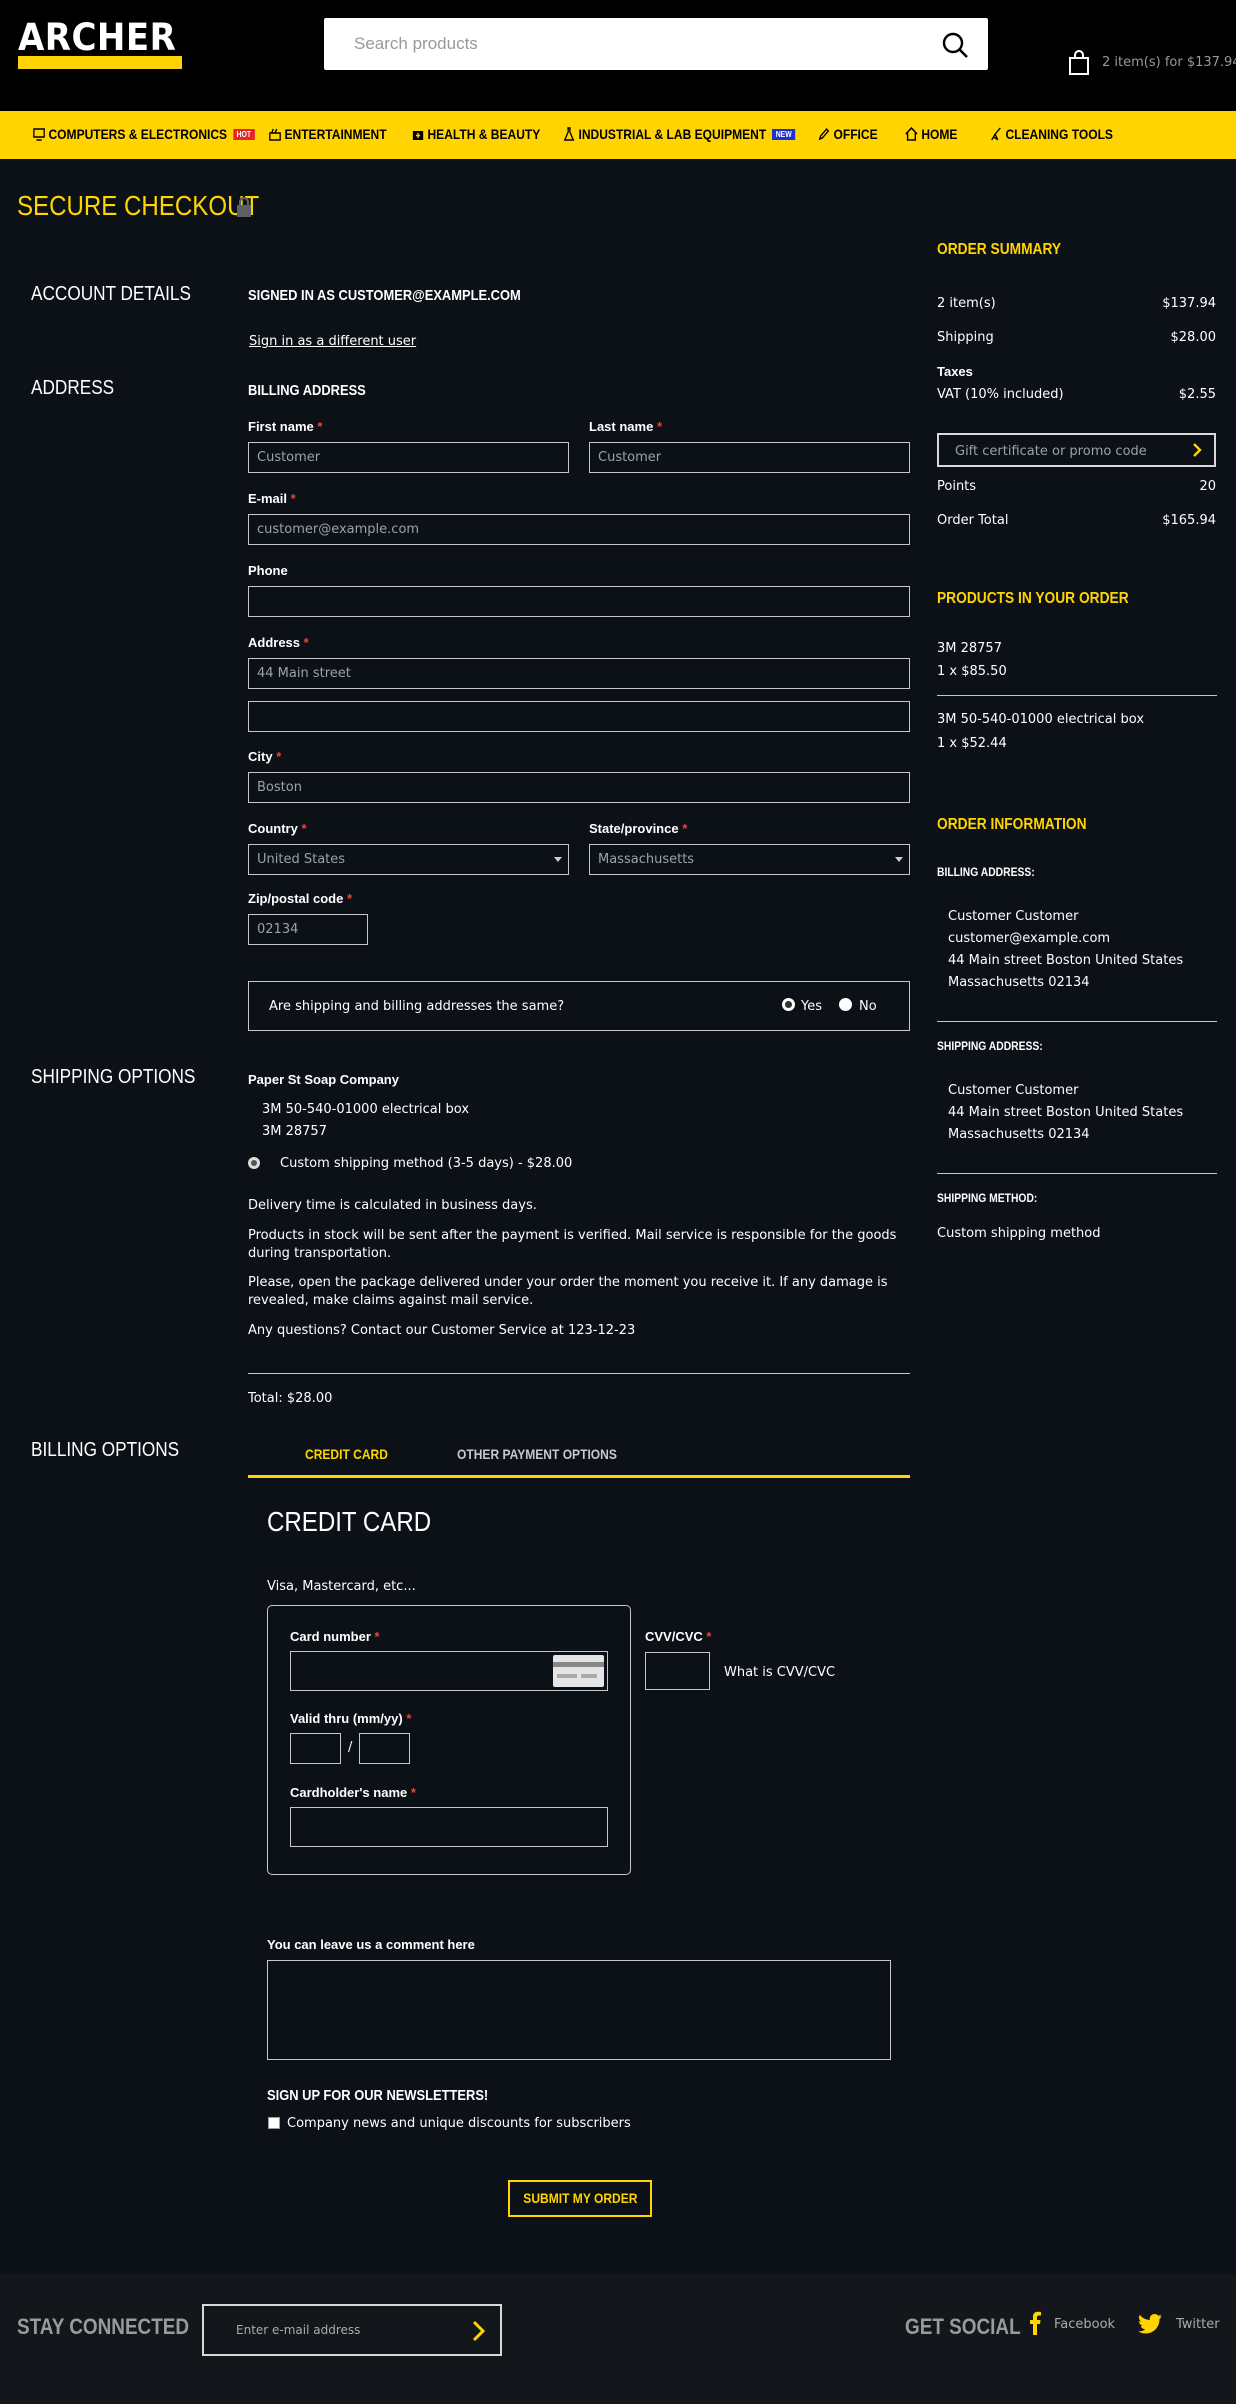 The image size is (1236, 2404). What do you see at coordinates (845, 1004) in the screenshot?
I see `no-radio` at bounding box center [845, 1004].